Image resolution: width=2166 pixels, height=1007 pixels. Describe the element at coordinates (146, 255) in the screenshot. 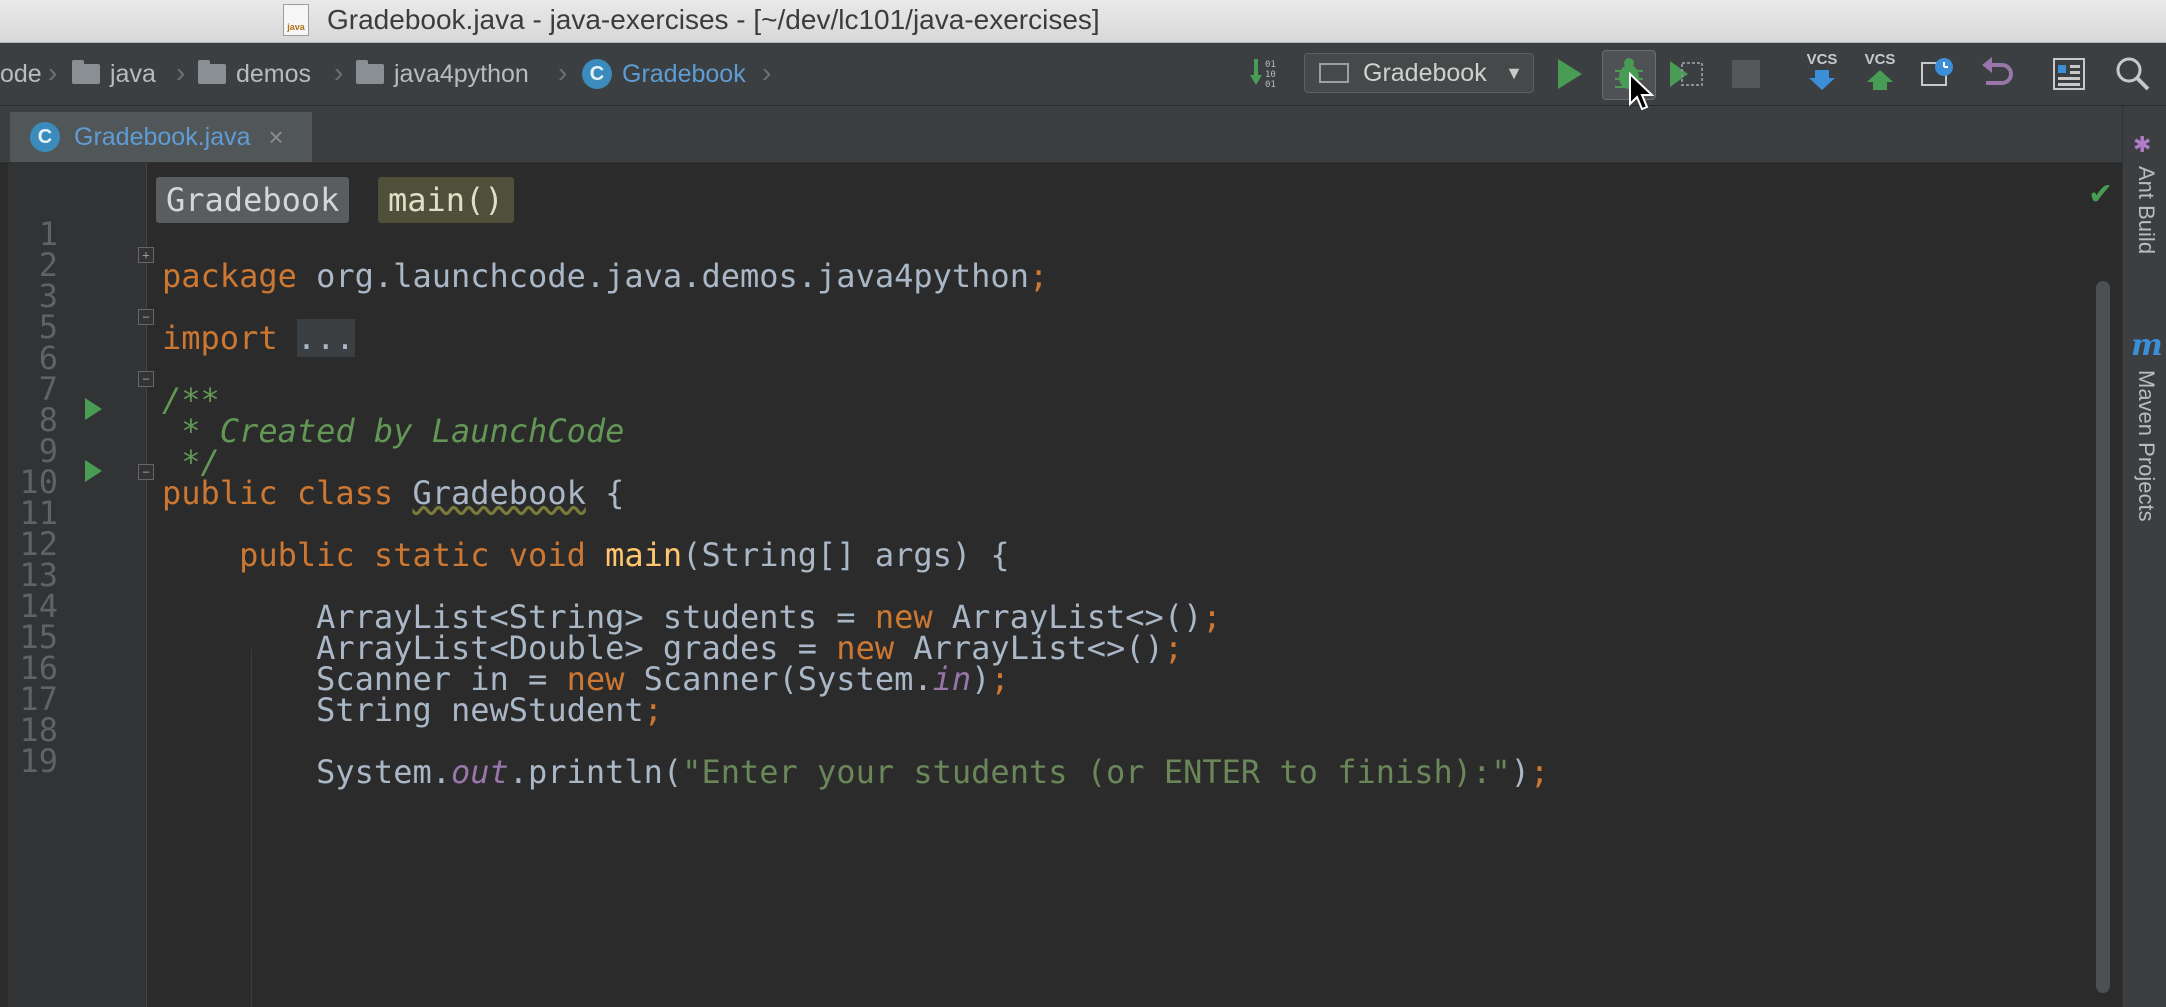

I see `fold-expand-icon: +` at that location.